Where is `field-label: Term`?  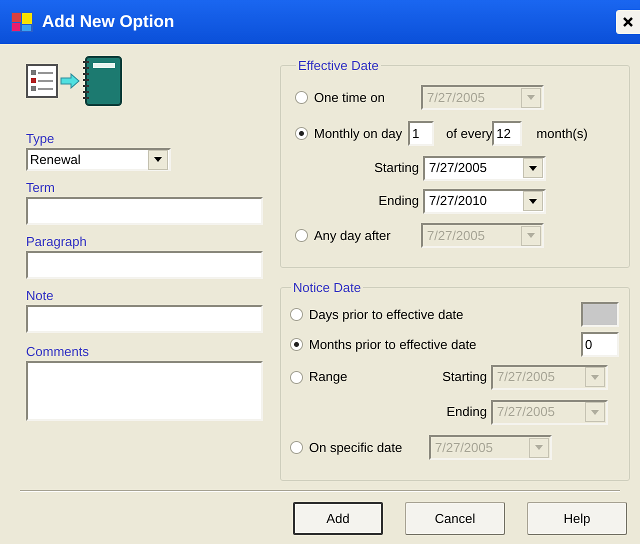 field-label: Term is located at coordinates (41, 187).